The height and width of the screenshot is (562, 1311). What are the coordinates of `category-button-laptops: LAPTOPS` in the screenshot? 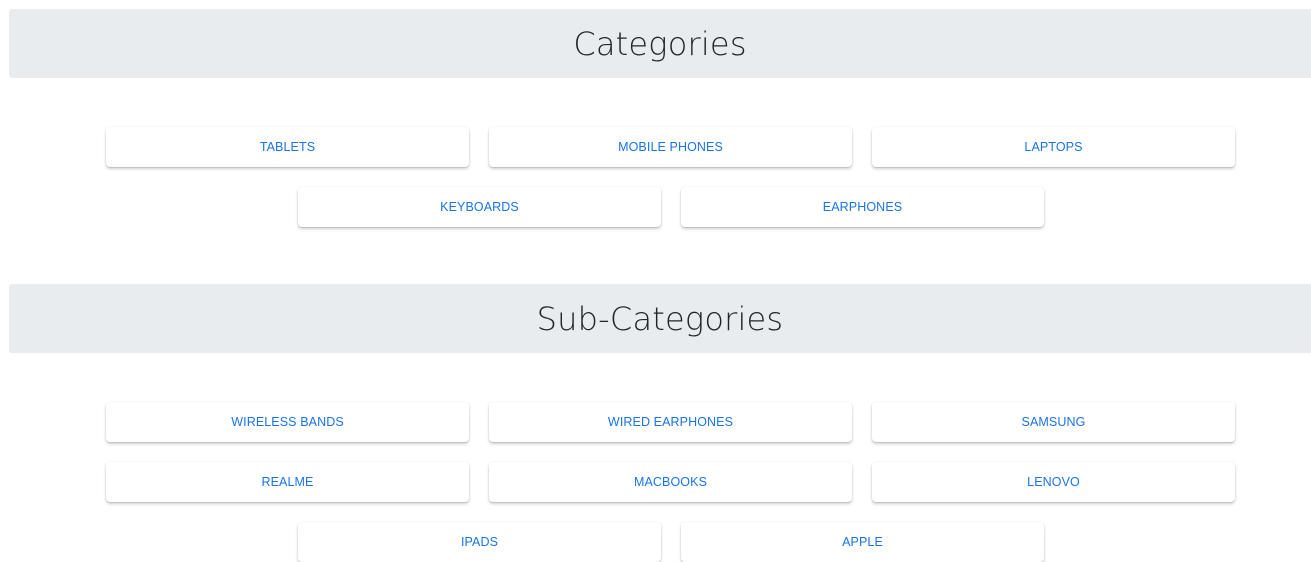 It's located at (1053, 147).